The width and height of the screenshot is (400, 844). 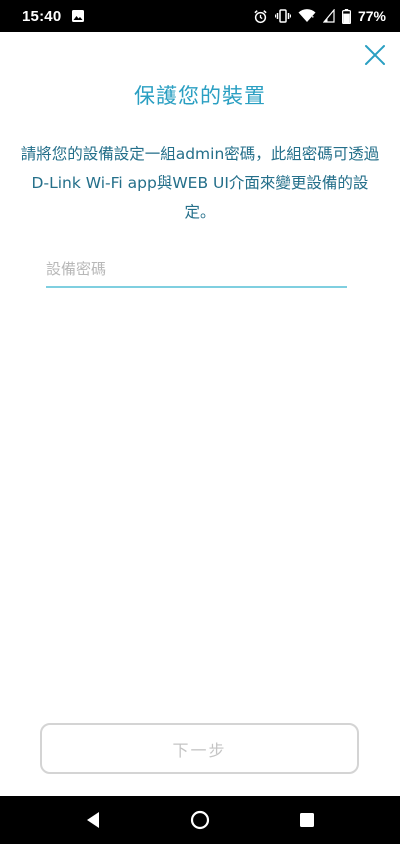 What do you see at coordinates (260, 16) in the screenshot?
I see `alarm-icon` at bounding box center [260, 16].